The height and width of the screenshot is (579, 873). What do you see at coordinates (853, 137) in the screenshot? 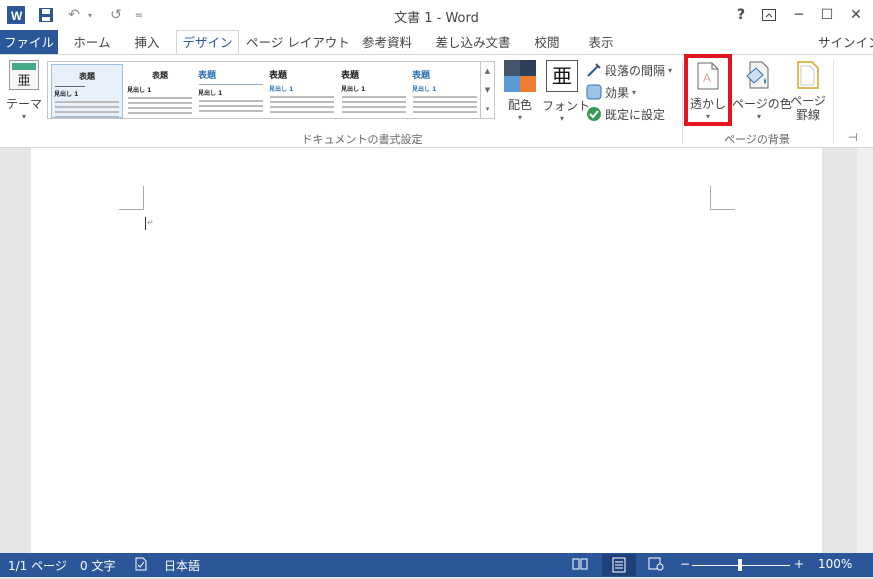
I see `pin-ribbon-icon: ⊣` at bounding box center [853, 137].